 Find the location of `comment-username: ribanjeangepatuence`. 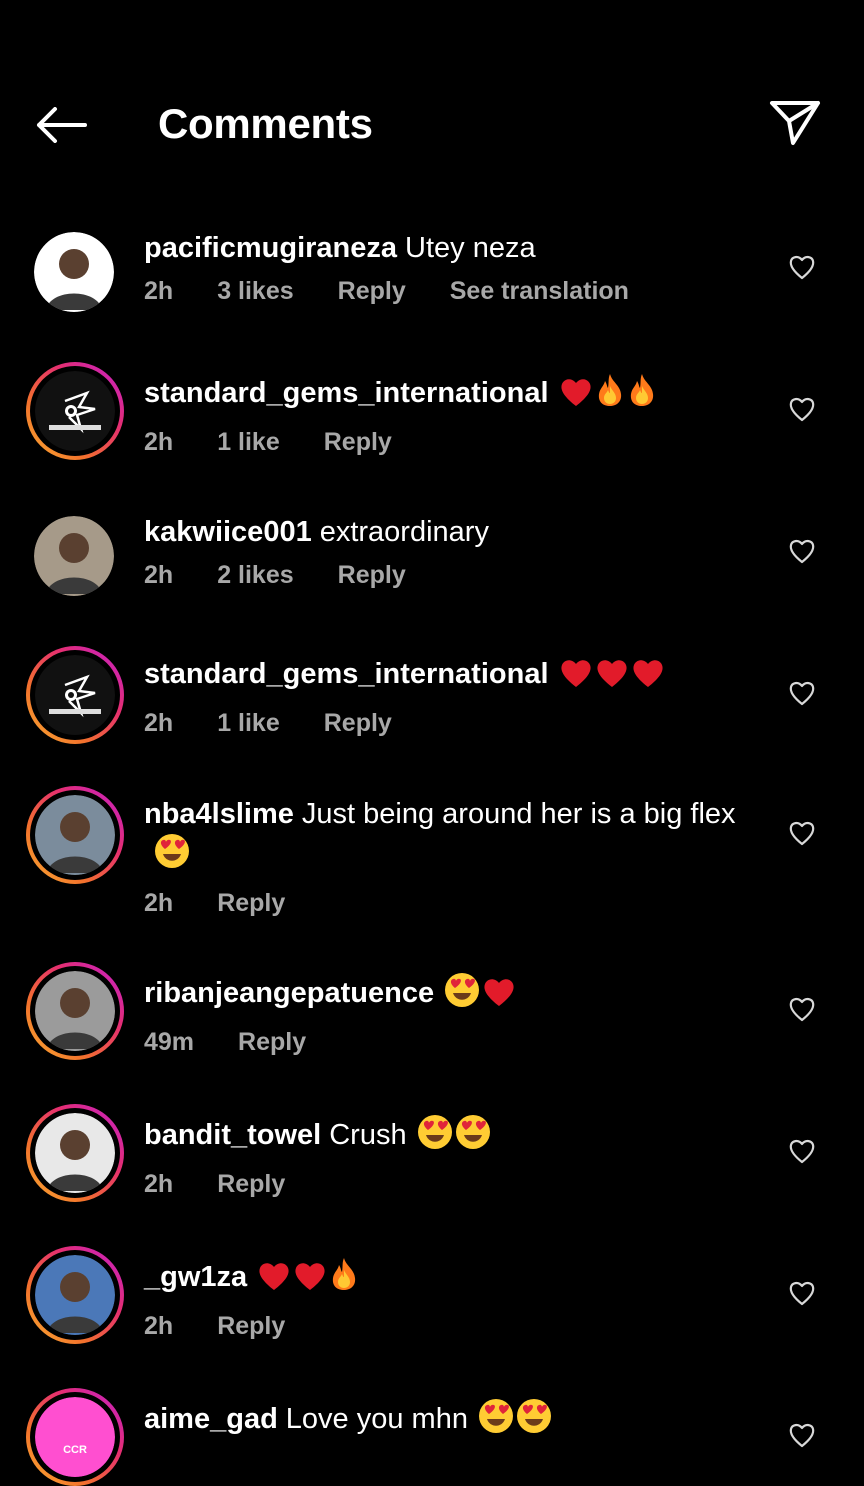

comment-username: ribanjeangepatuence is located at coordinates (289, 993).